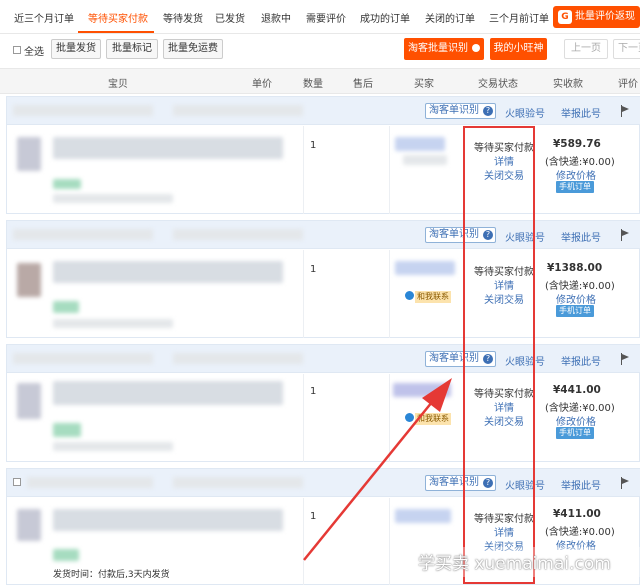 The image size is (640, 585). I want to click on batch-identify-button: 淘客批量识别, so click(444, 49).